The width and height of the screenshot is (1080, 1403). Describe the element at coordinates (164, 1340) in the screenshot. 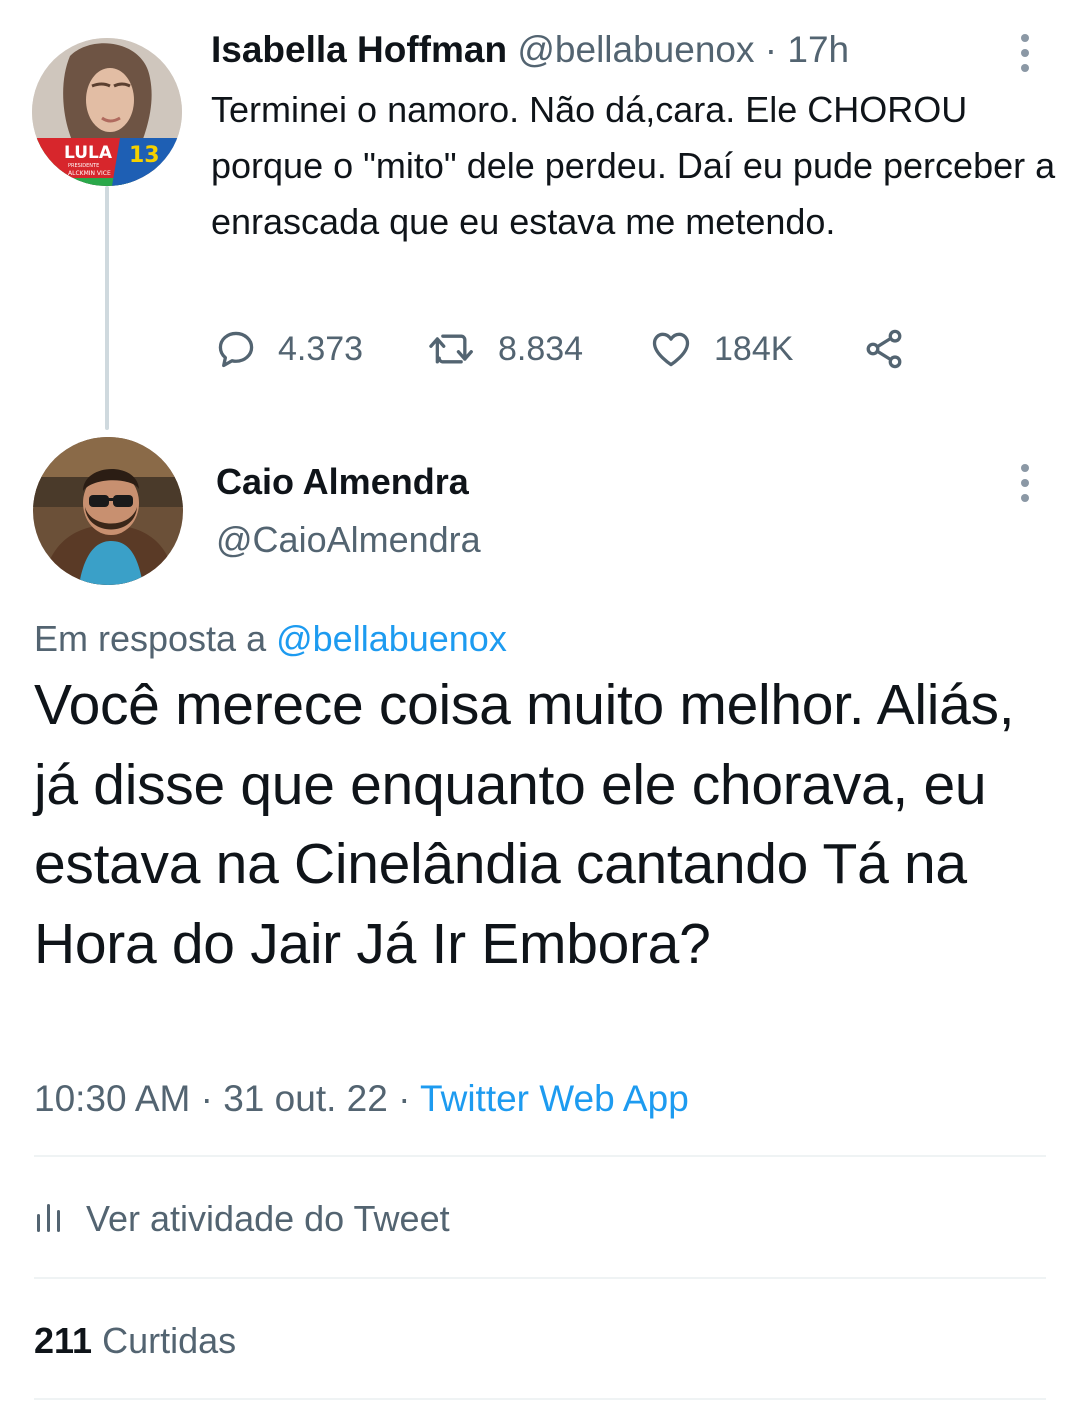

I see `likes-label: Curtidas` at that location.